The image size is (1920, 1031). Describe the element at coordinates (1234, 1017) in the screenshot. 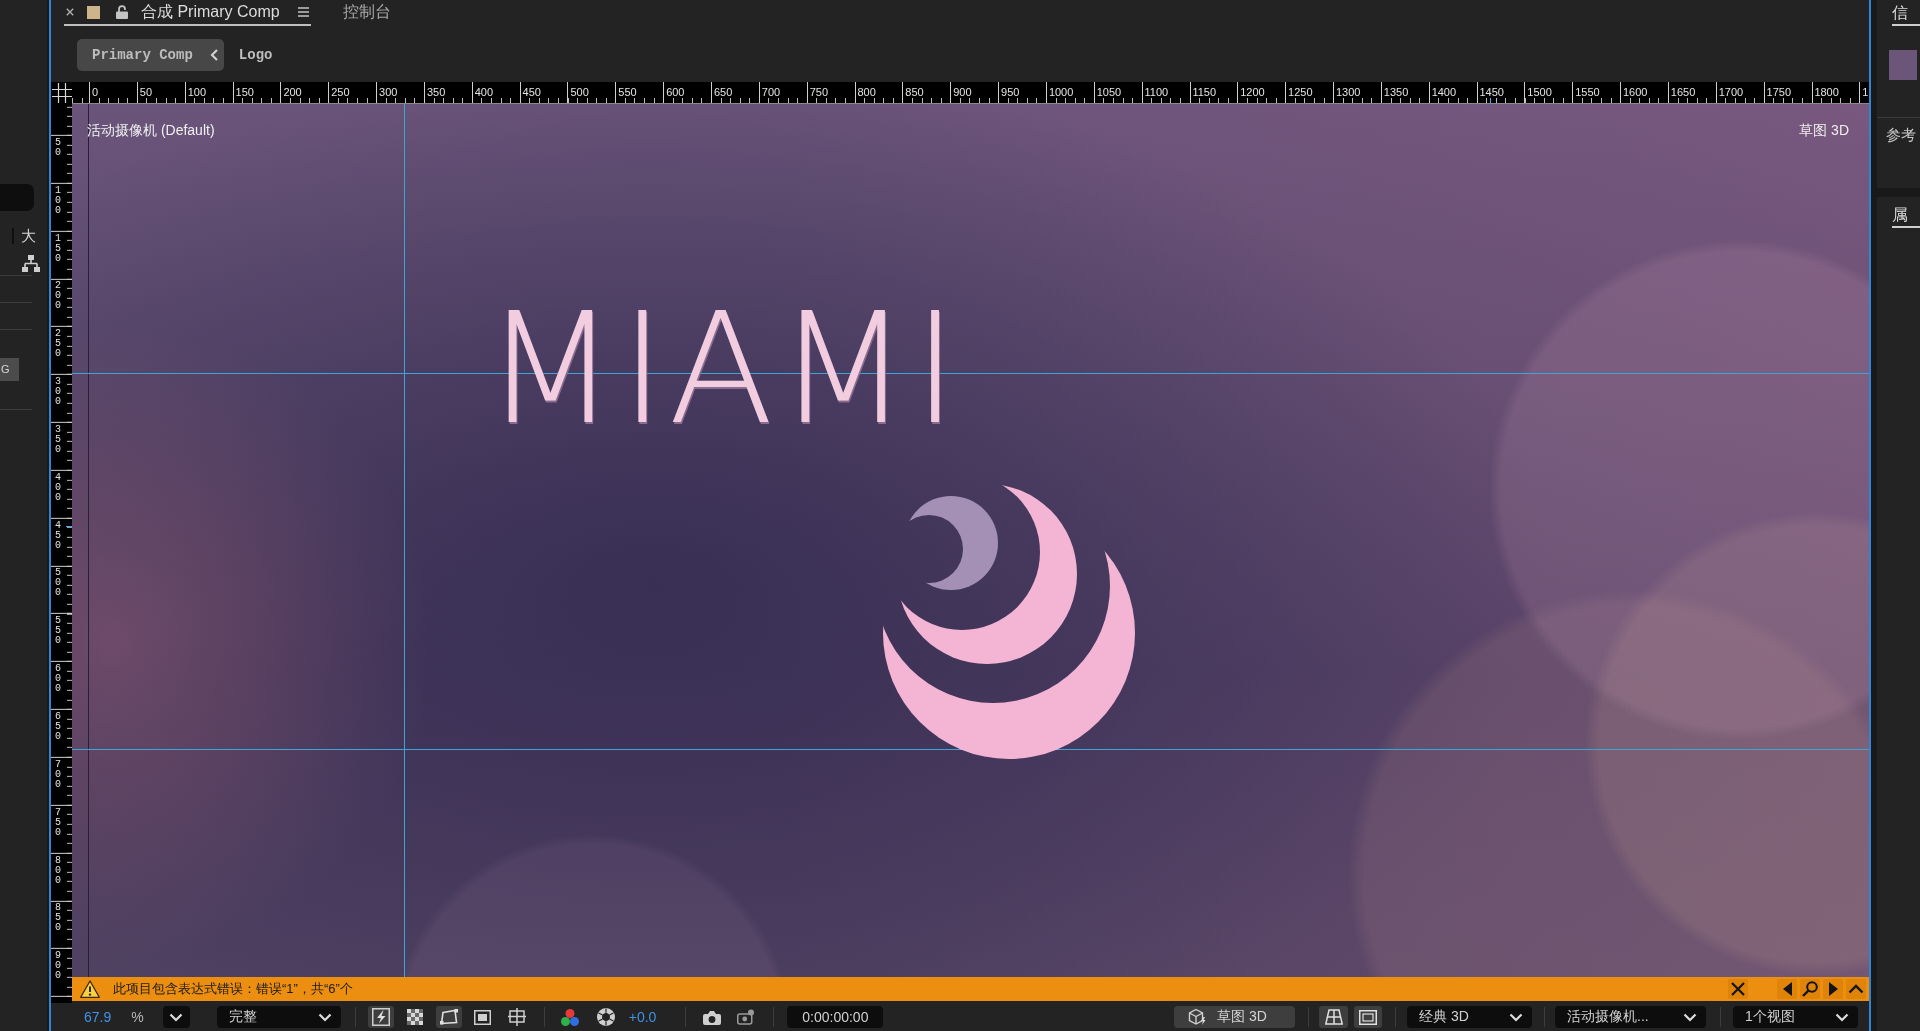

I see `draft-3d-button: 草图 3D` at that location.